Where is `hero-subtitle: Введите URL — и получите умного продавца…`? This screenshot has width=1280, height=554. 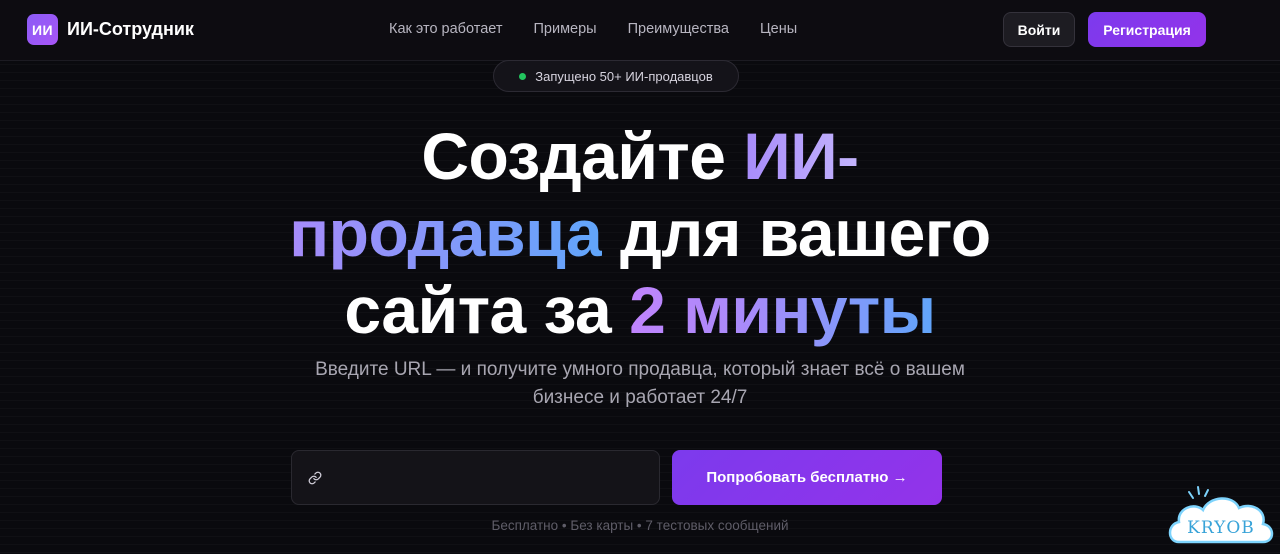
hero-subtitle: Введите URL — и получите умного продавца… is located at coordinates (640, 383).